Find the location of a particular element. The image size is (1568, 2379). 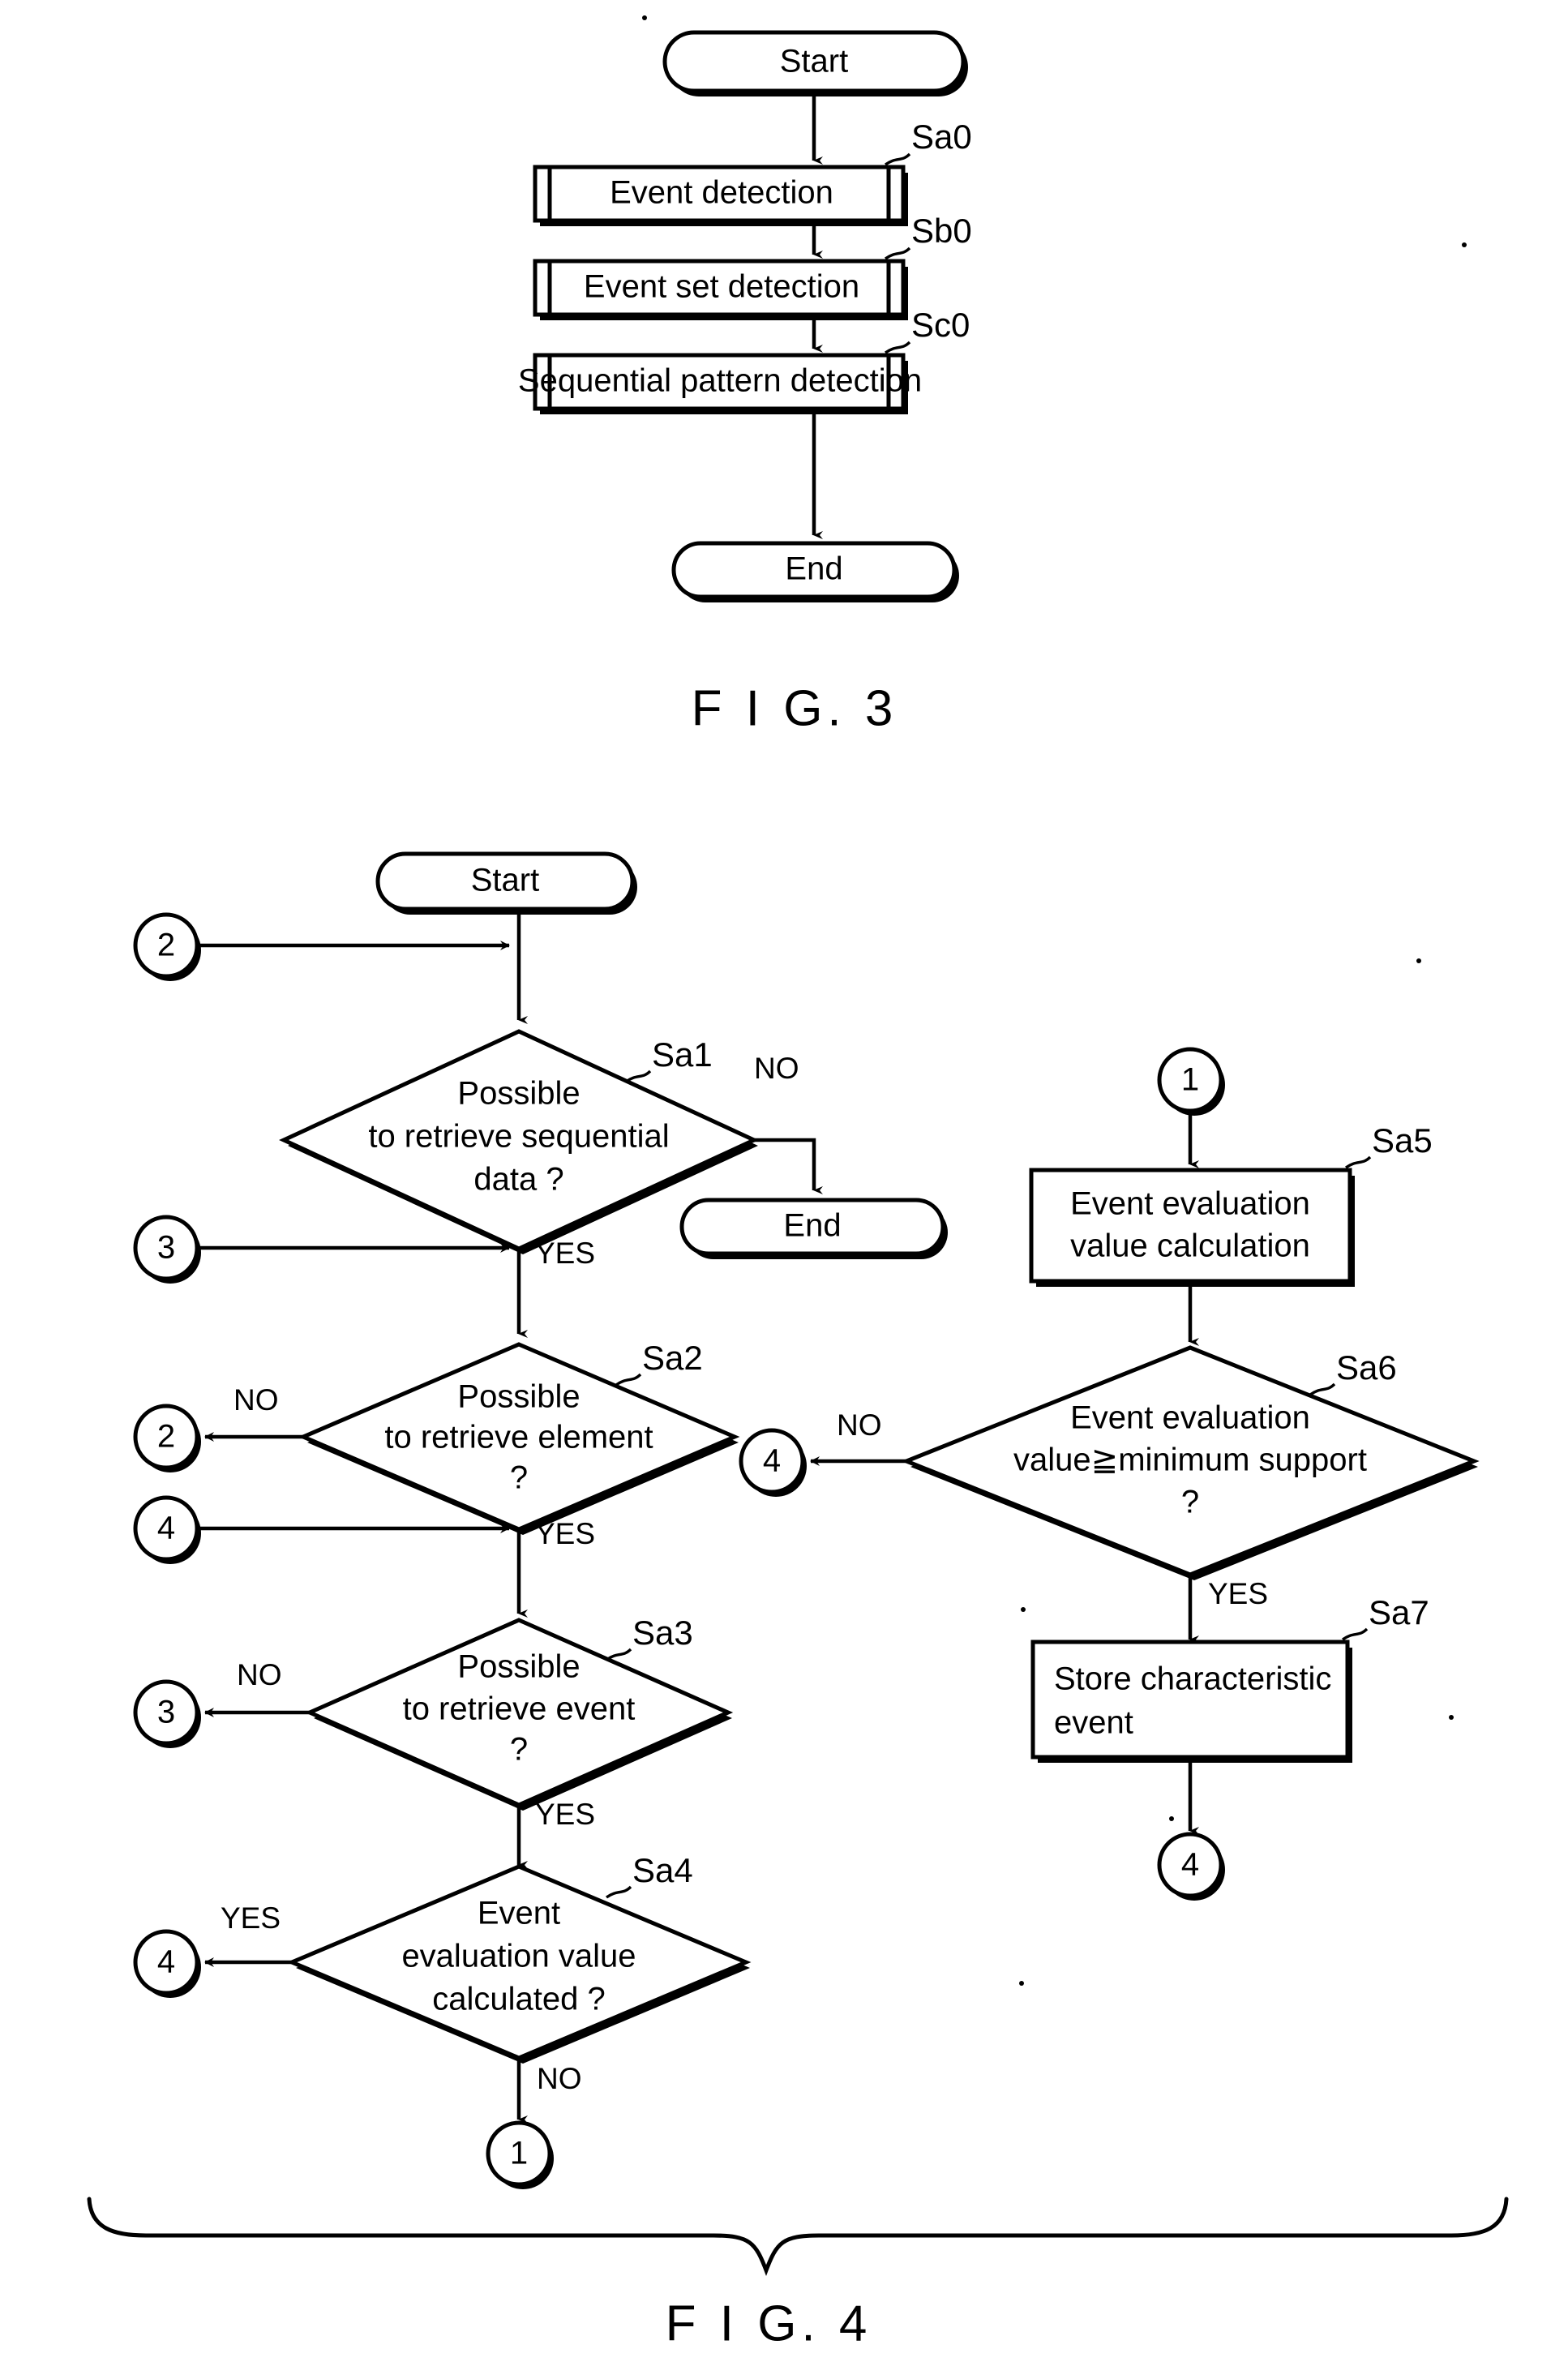

fig4-sa6-no-label: NO is located at coordinates (859, 1425).